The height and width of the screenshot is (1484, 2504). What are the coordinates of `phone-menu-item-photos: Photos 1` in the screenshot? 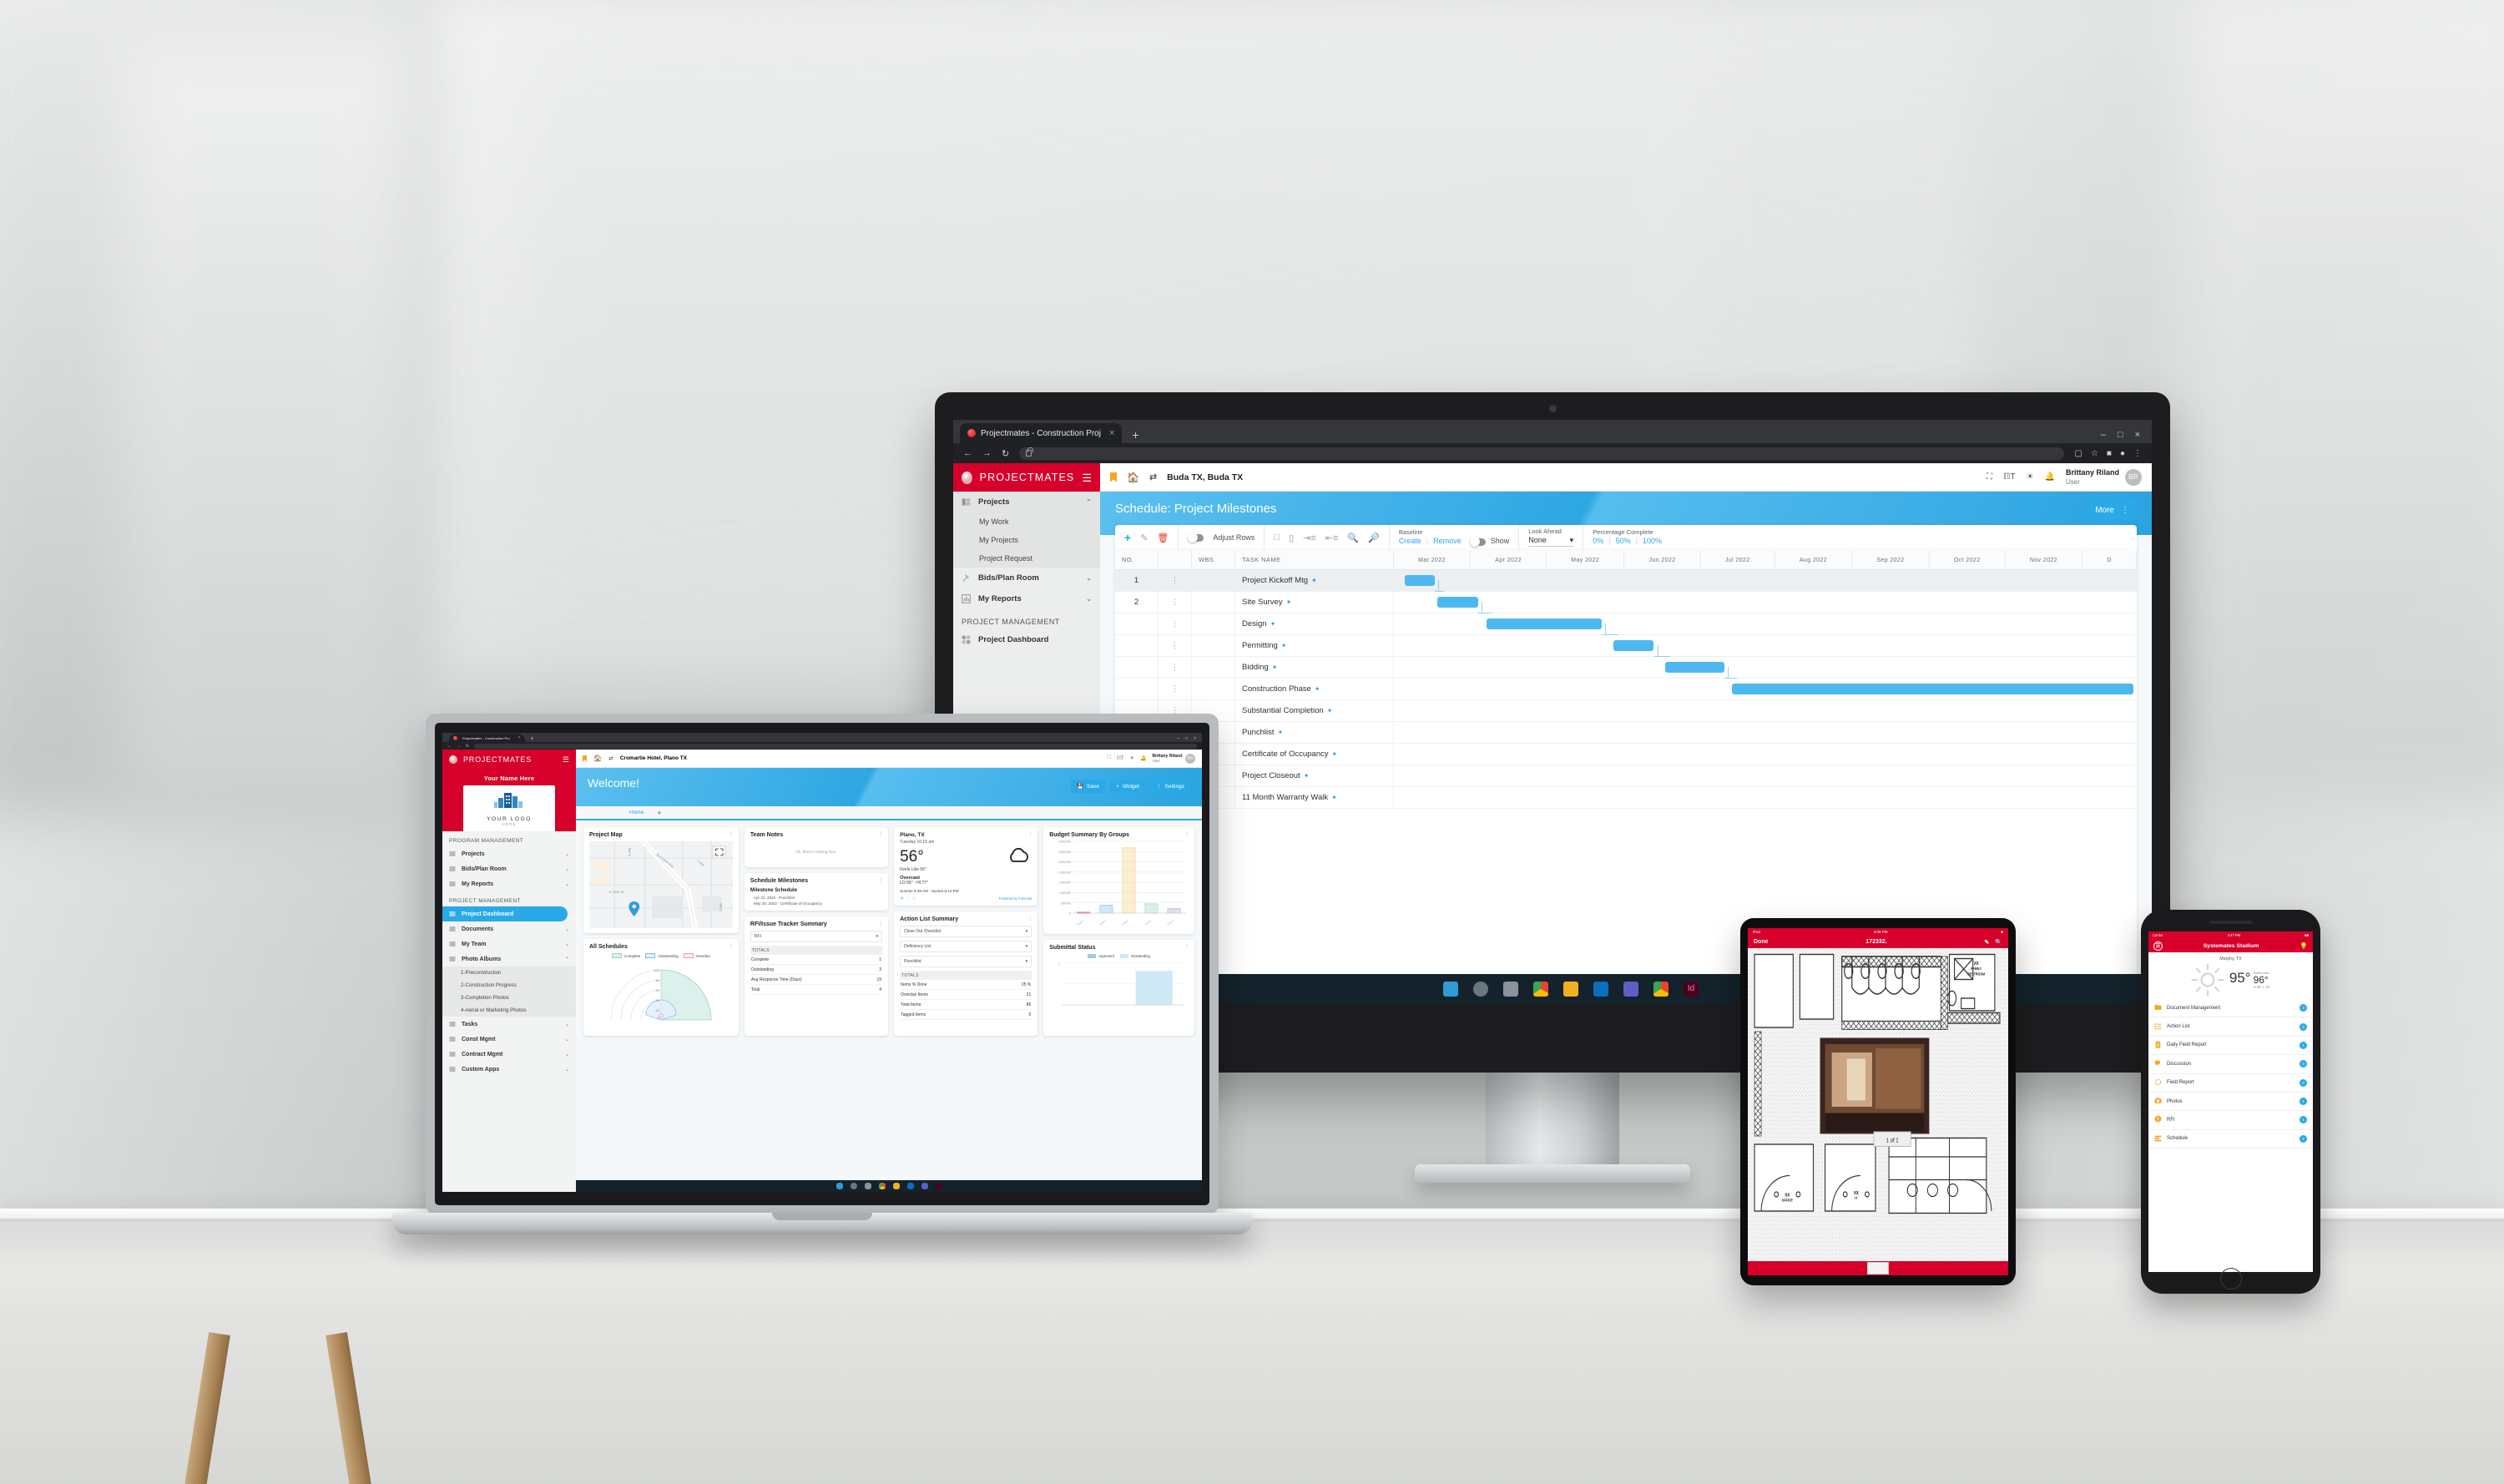 It's located at (2230, 1102).